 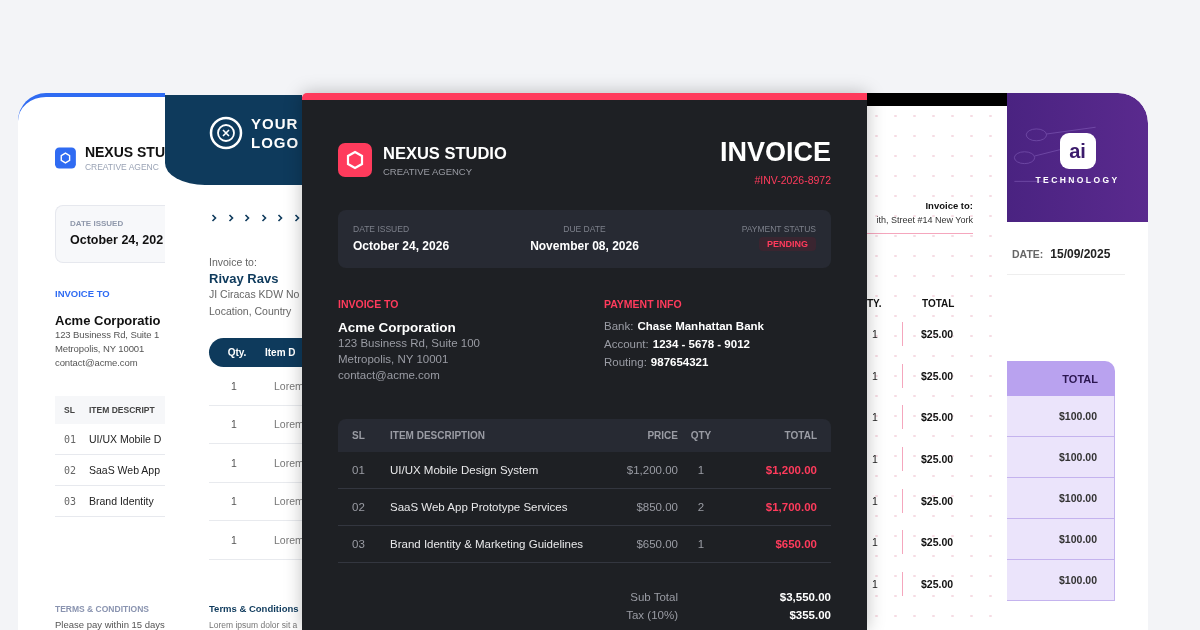 I want to click on invoice-title: INVOICE, so click(x=775, y=152).